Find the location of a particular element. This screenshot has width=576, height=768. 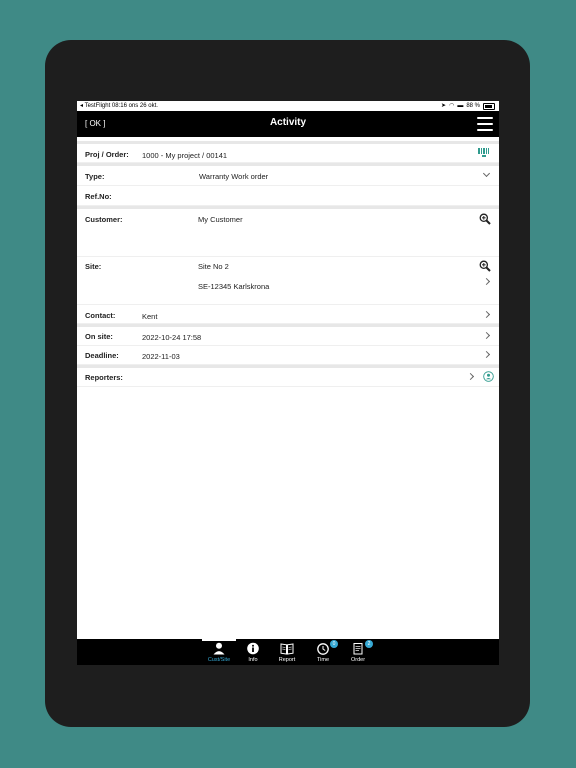

site-label: Site: is located at coordinates (93, 266).